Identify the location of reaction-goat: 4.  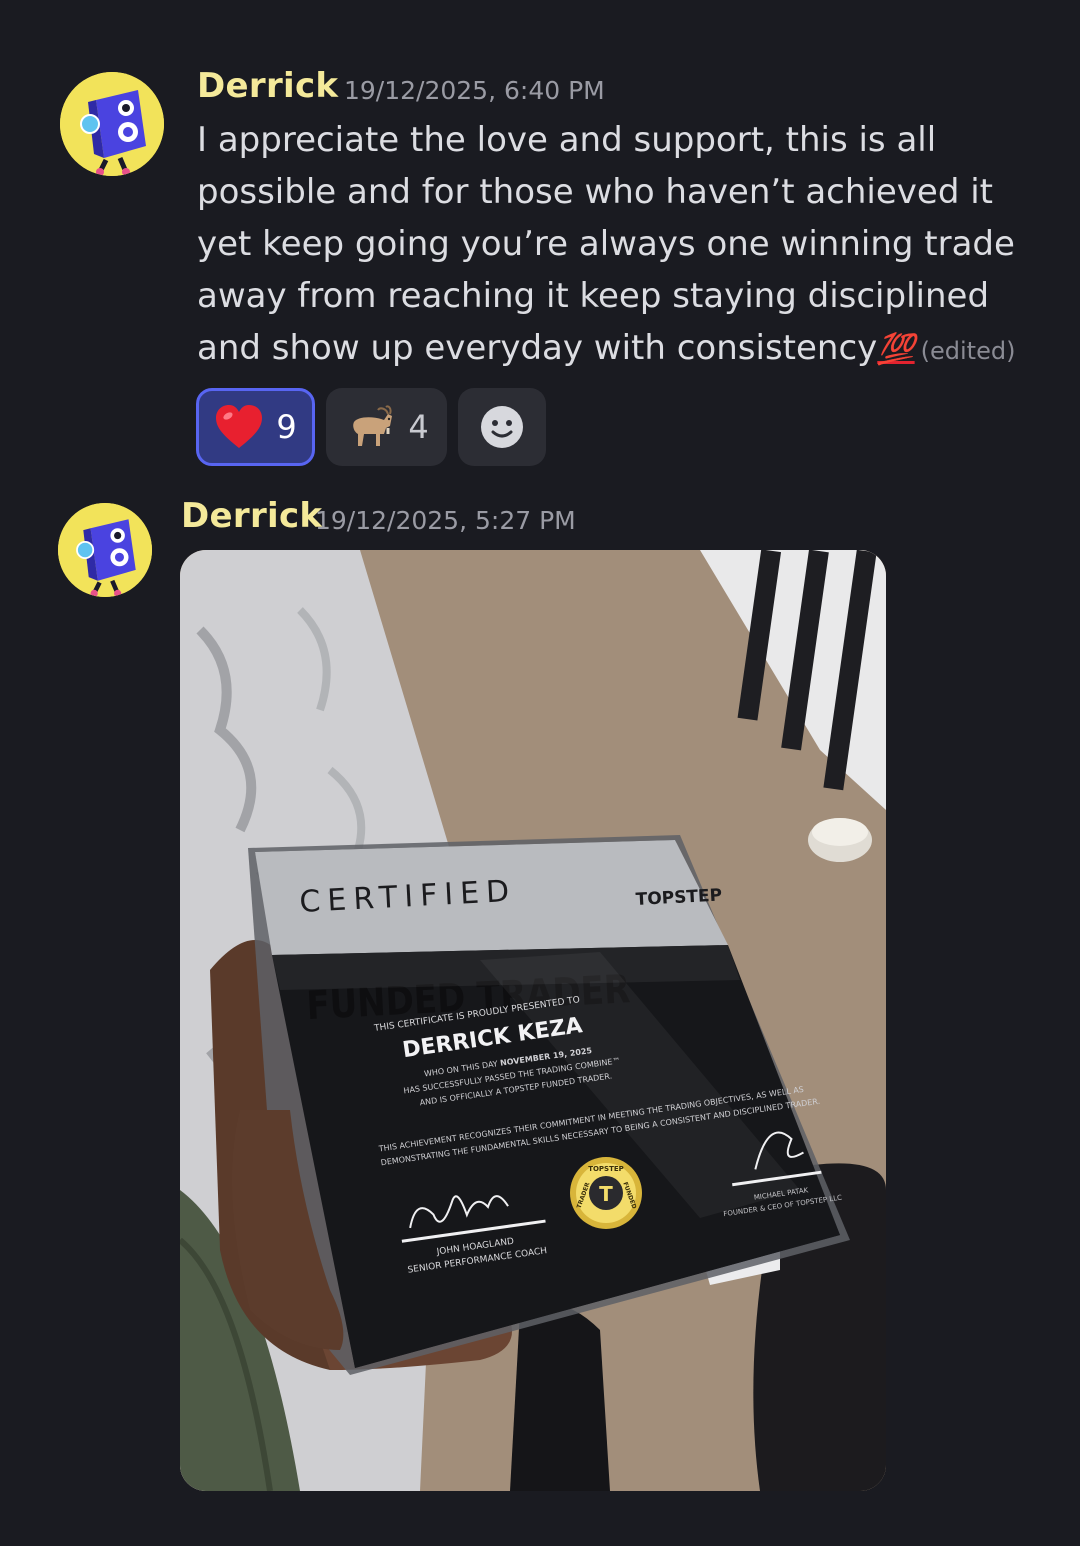
(386, 427).